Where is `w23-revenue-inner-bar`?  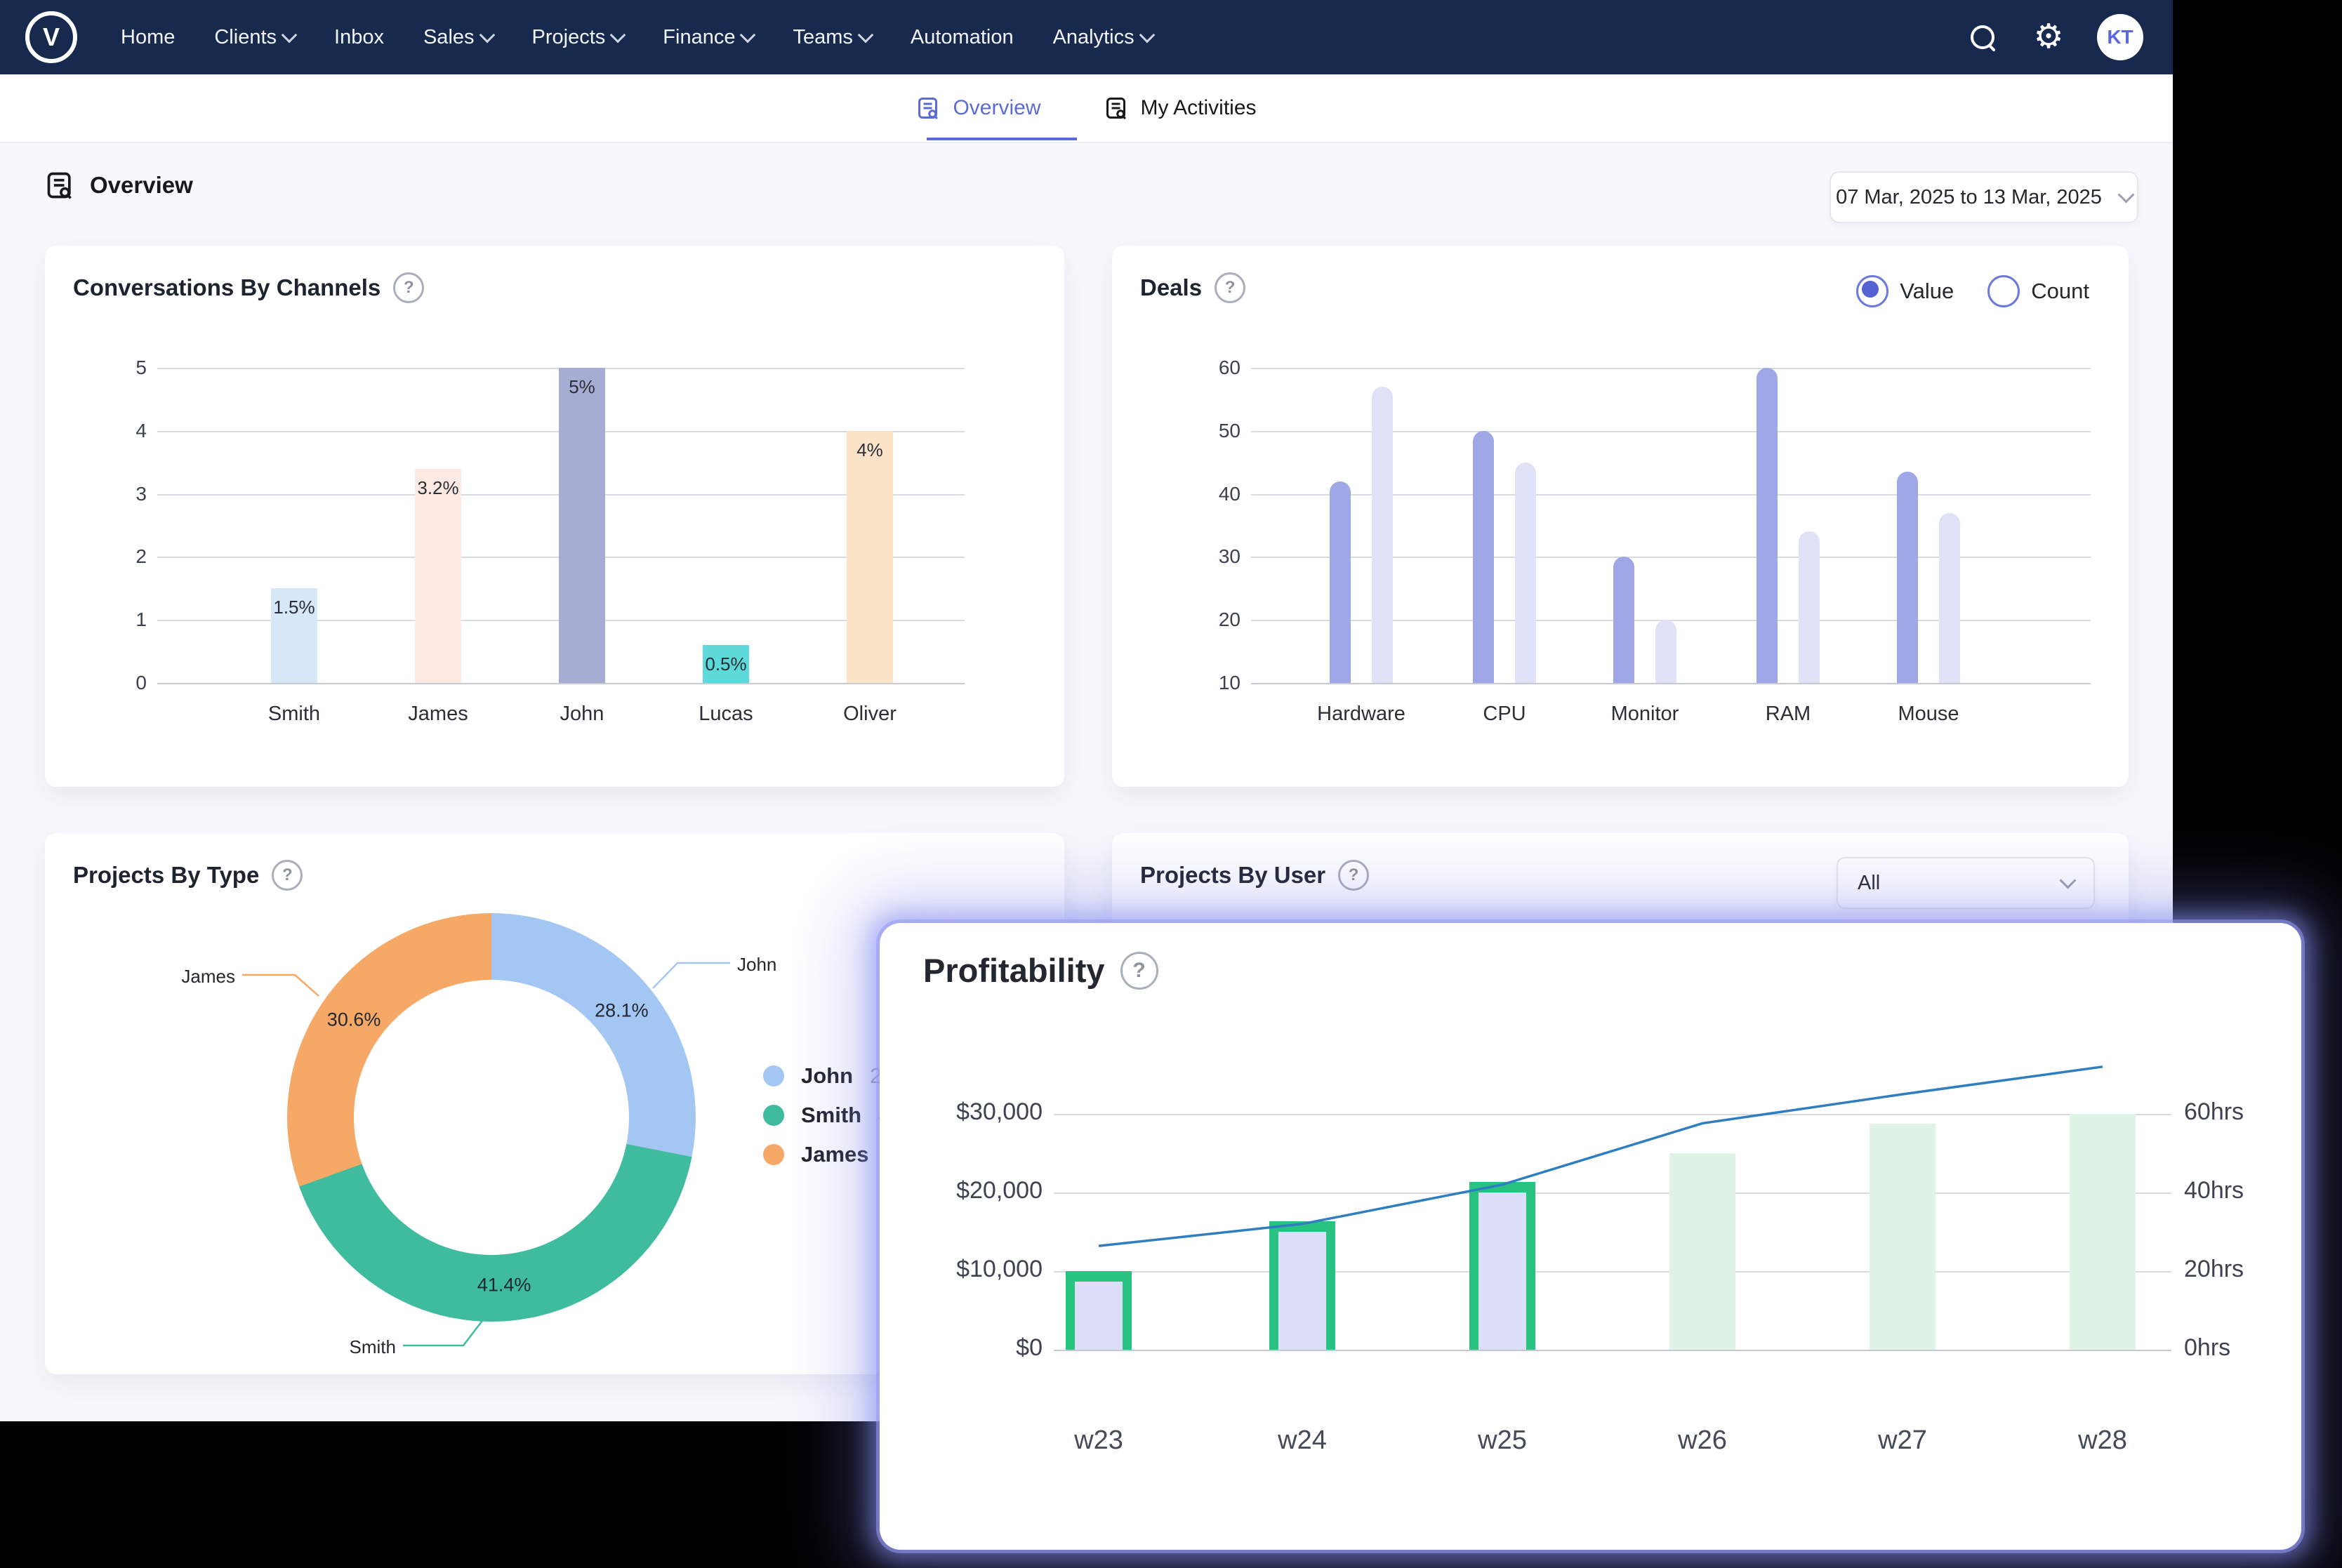 w23-revenue-inner-bar is located at coordinates (1099, 1315).